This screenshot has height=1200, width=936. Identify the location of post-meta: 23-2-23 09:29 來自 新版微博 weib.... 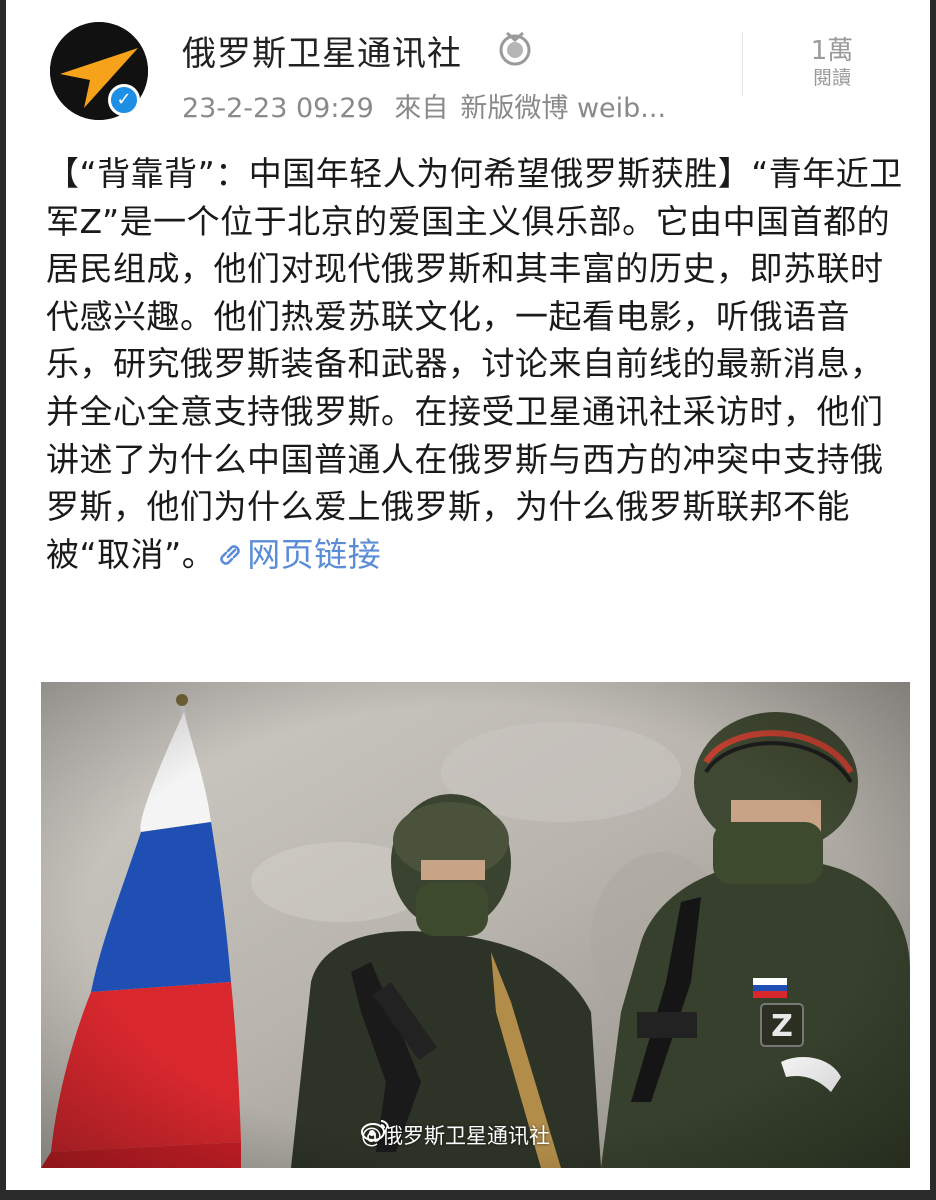
(430, 105).